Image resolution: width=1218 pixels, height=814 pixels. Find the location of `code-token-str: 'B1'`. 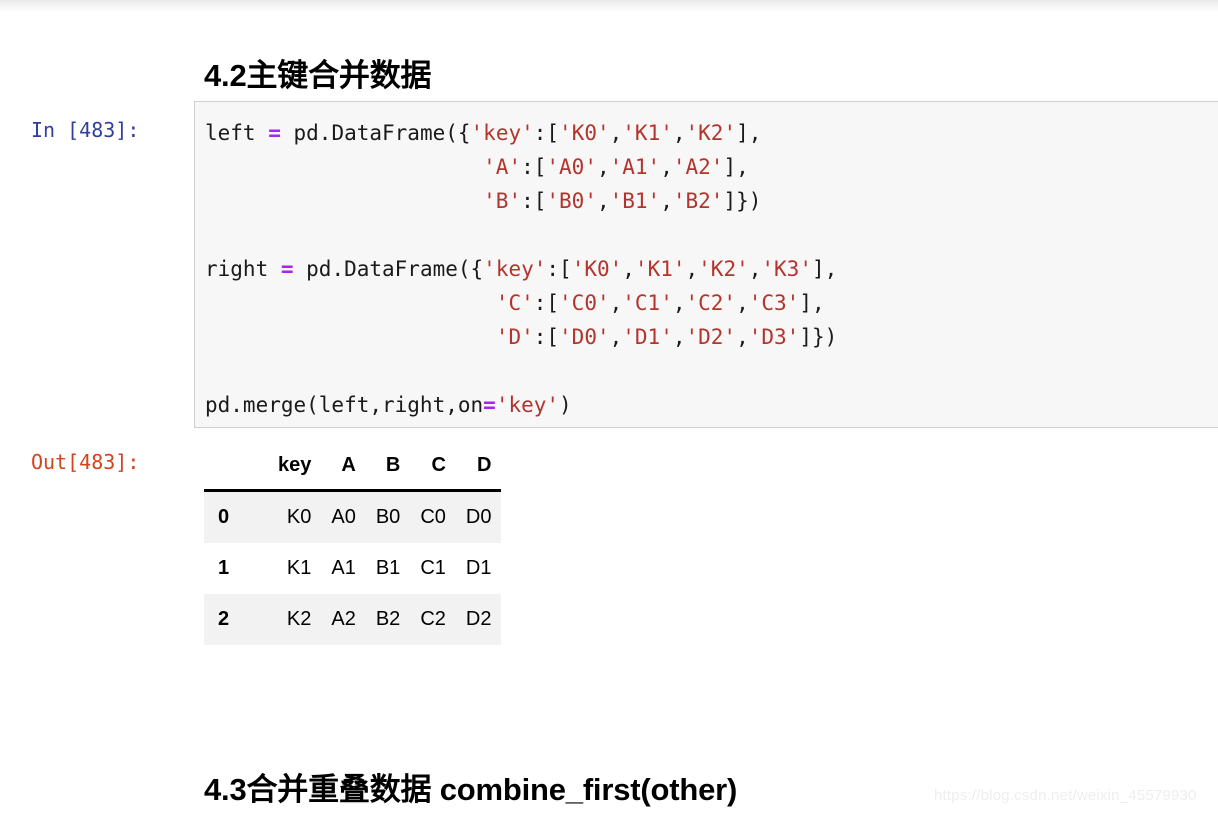

code-token-str: 'B1' is located at coordinates (635, 201).